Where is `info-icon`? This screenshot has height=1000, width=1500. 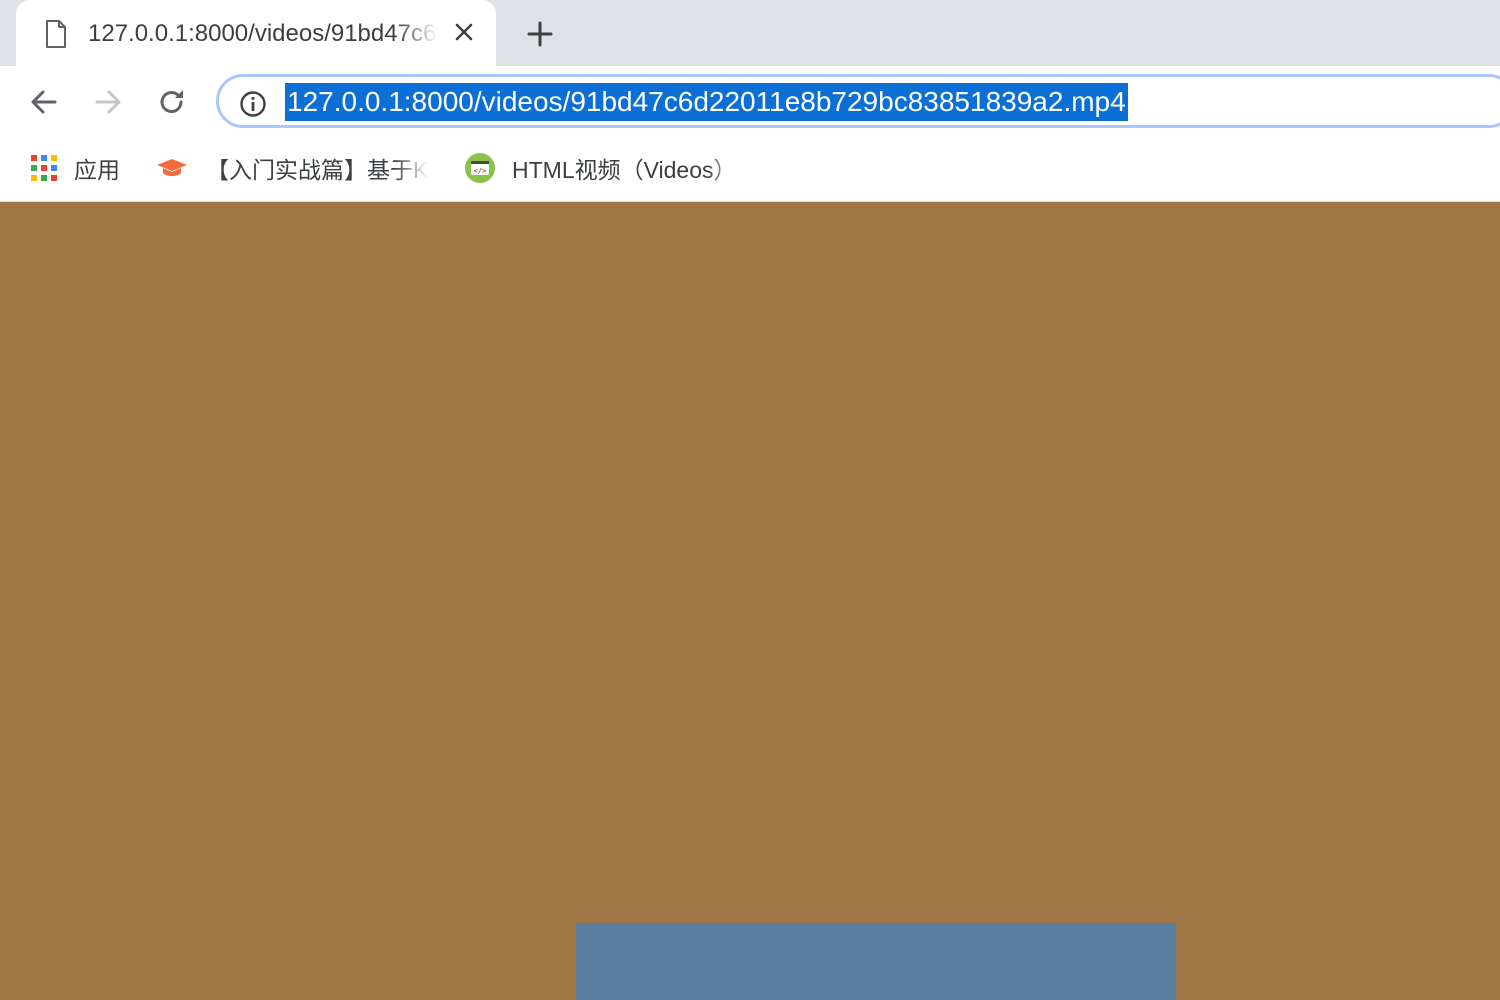 info-icon is located at coordinates (253, 104).